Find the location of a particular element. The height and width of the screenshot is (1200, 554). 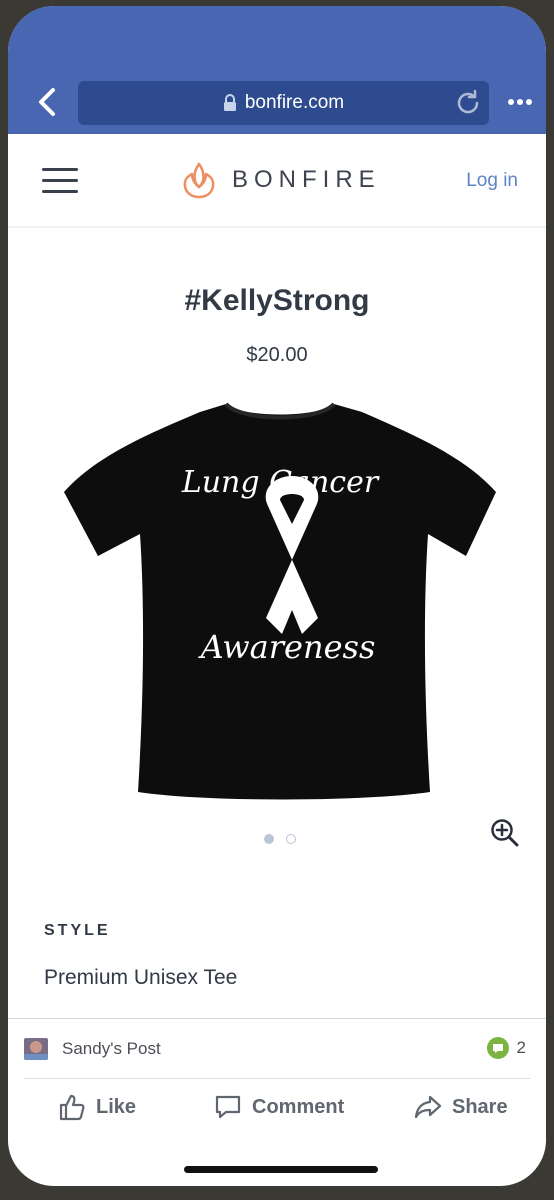

site-header: BONFIRE Log in is located at coordinates (277, 181).